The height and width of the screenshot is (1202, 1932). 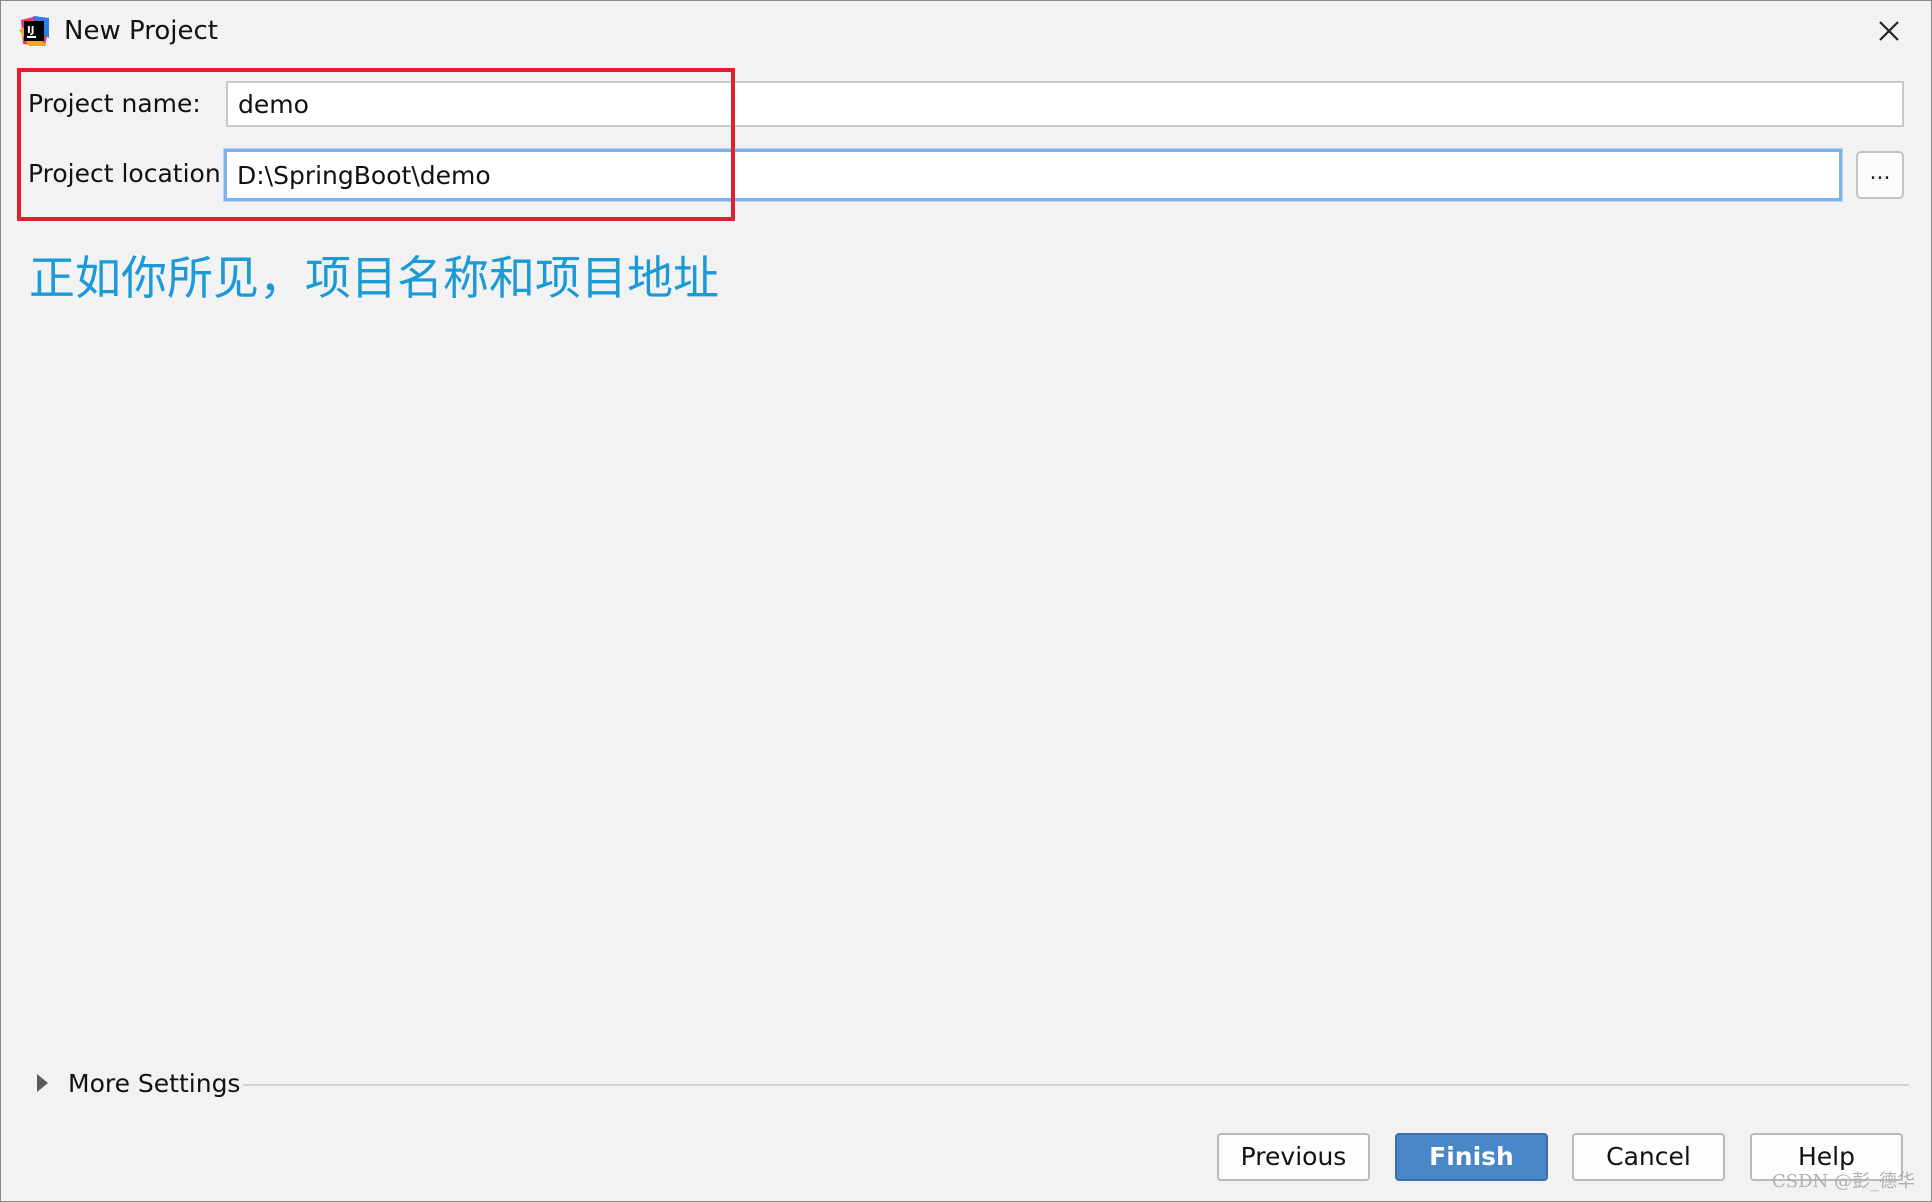 I want to click on window-title: New Project, so click(x=141, y=31).